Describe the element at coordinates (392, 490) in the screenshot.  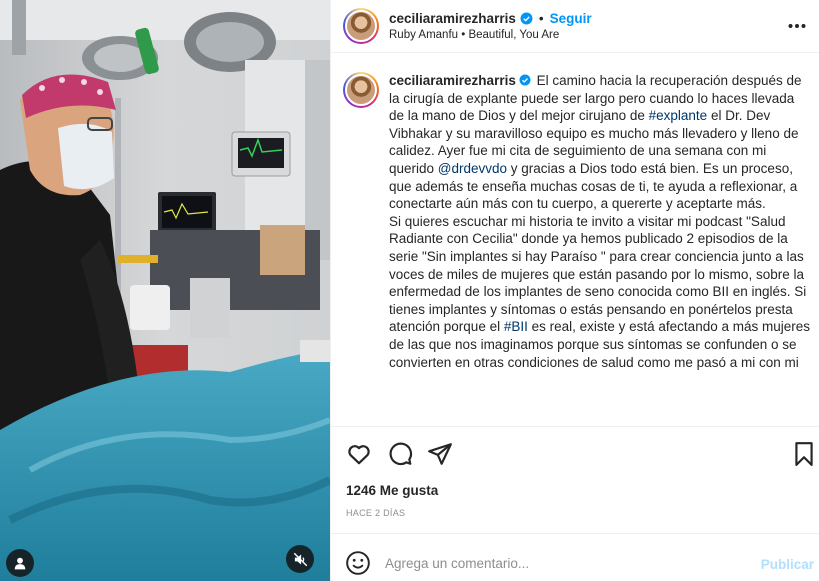
I see `likes-count: 1246 Me gusta` at that location.